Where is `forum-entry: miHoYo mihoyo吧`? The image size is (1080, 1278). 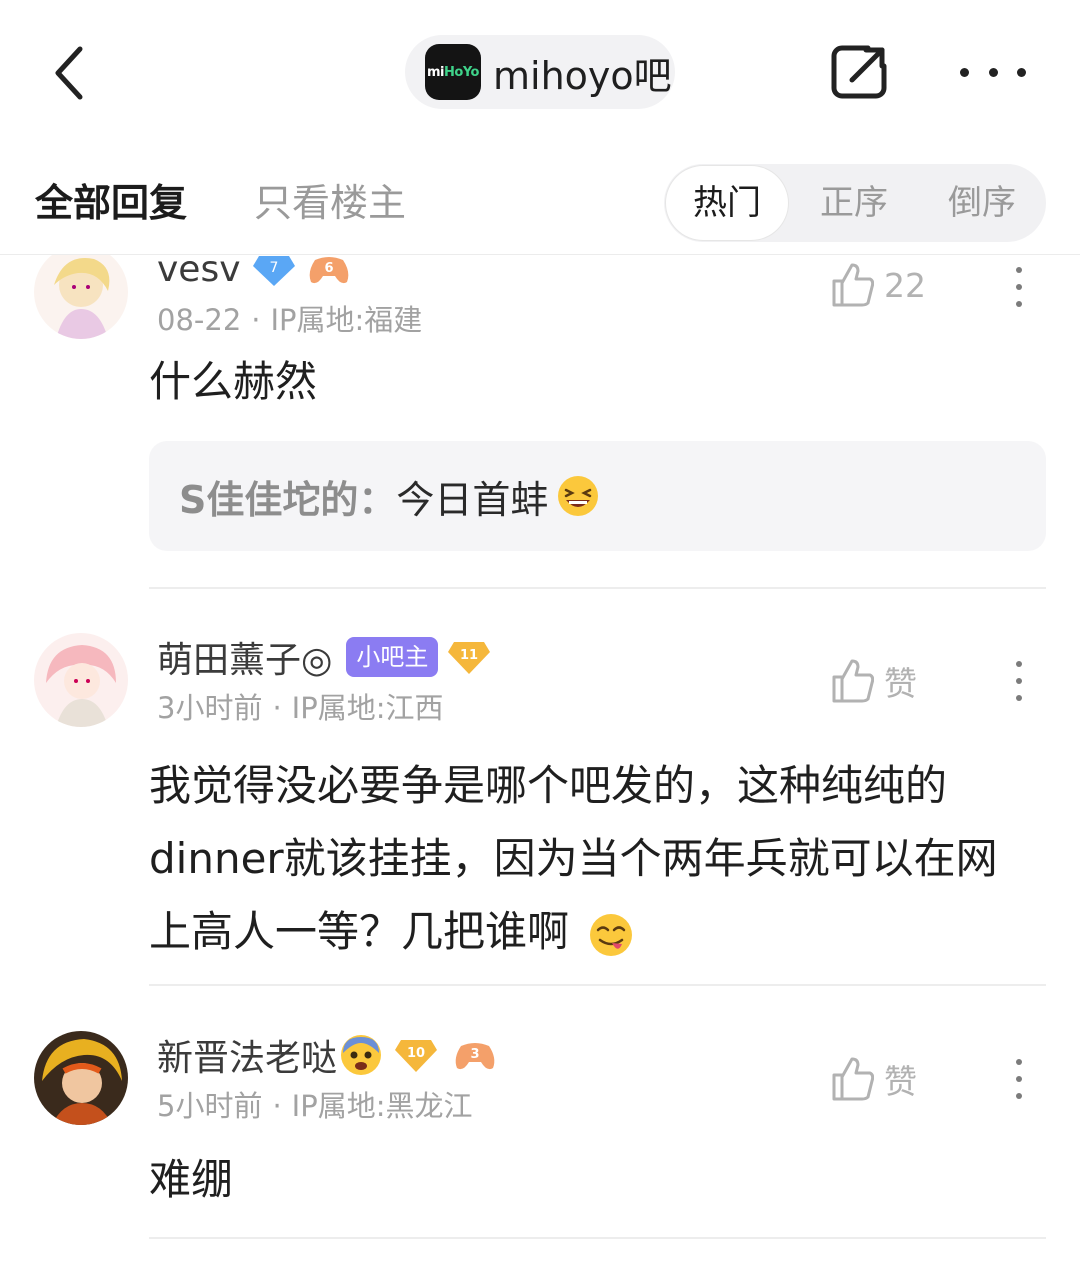
forum-entry: miHoYo mihoyo吧 is located at coordinates (540, 72).